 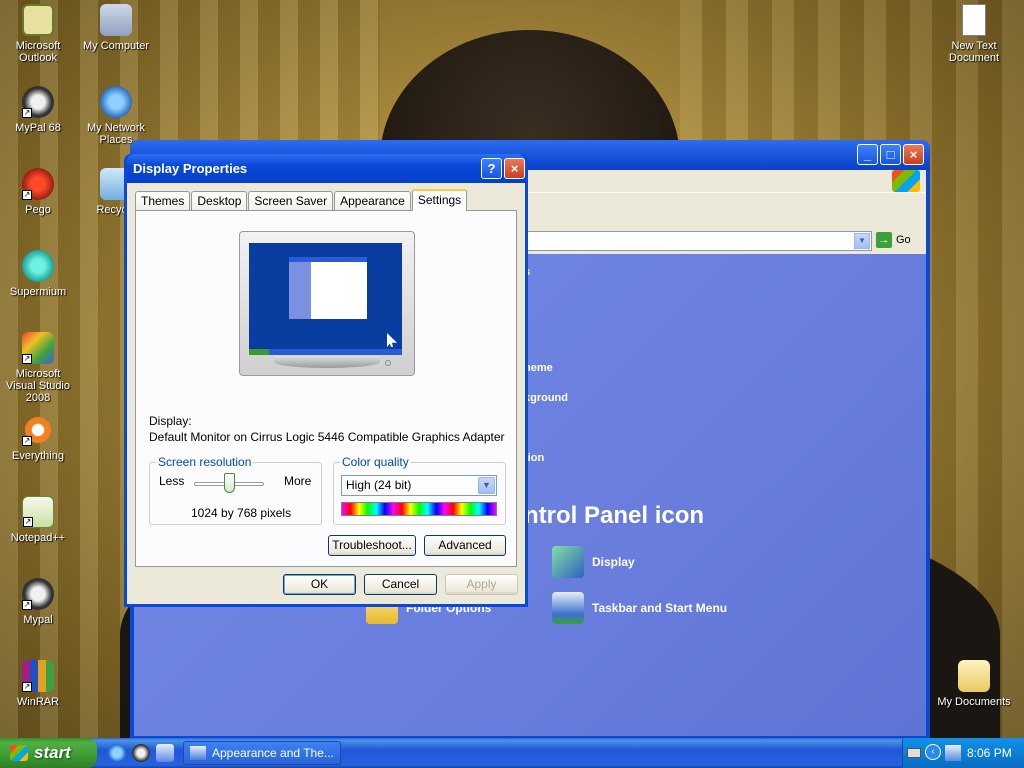 I want to click on desktop-icon-new-text-document: New Text Document, so click(x=974, y=34).